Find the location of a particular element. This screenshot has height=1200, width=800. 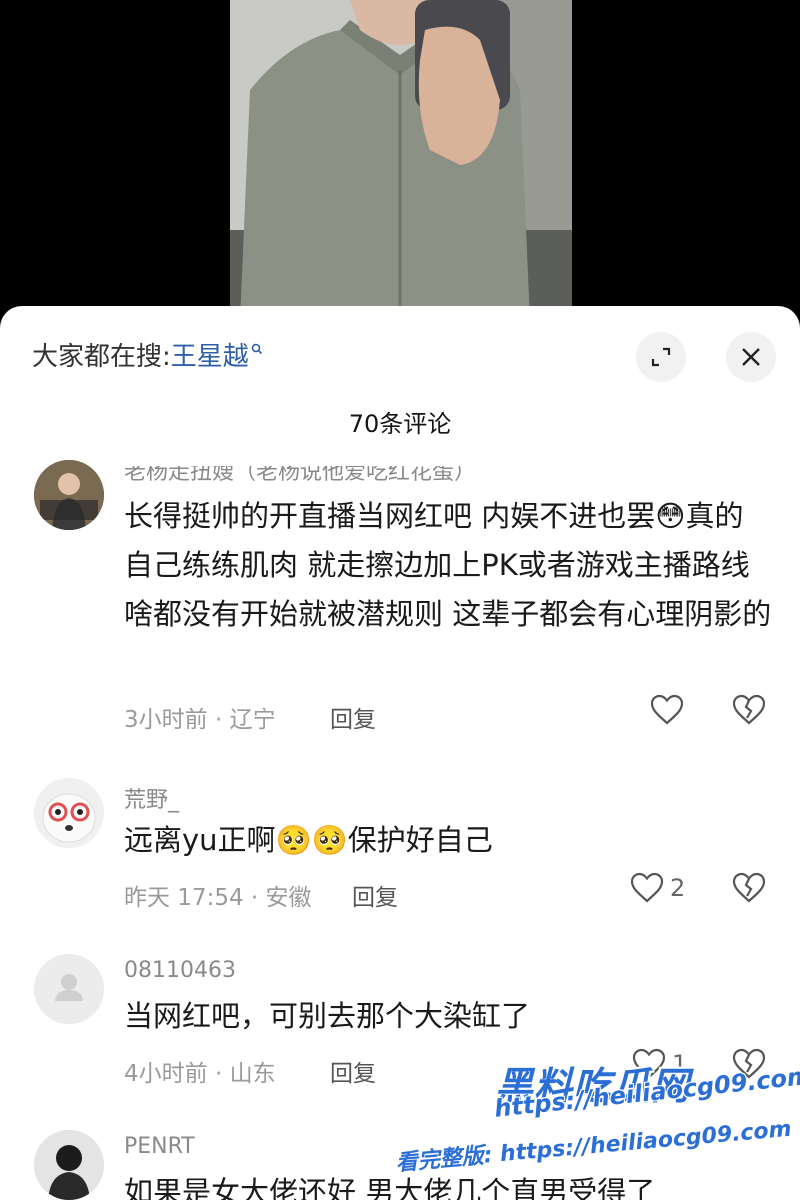

comment-text: 如果是女大佬还好 男大佬几个直男受得了 is located at coordinates (390, 1187).